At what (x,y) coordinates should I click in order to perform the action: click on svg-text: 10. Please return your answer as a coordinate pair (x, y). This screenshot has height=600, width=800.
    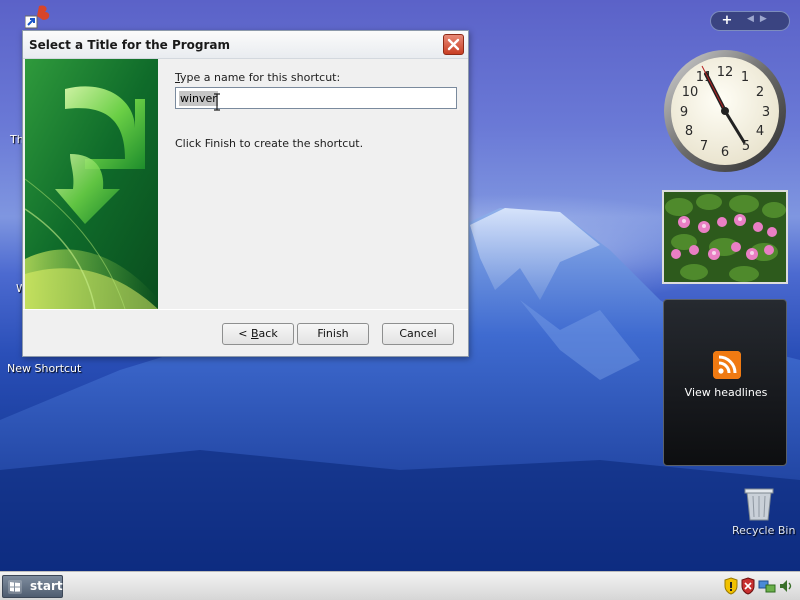
    Looking at the image, I should click on (690, 92).